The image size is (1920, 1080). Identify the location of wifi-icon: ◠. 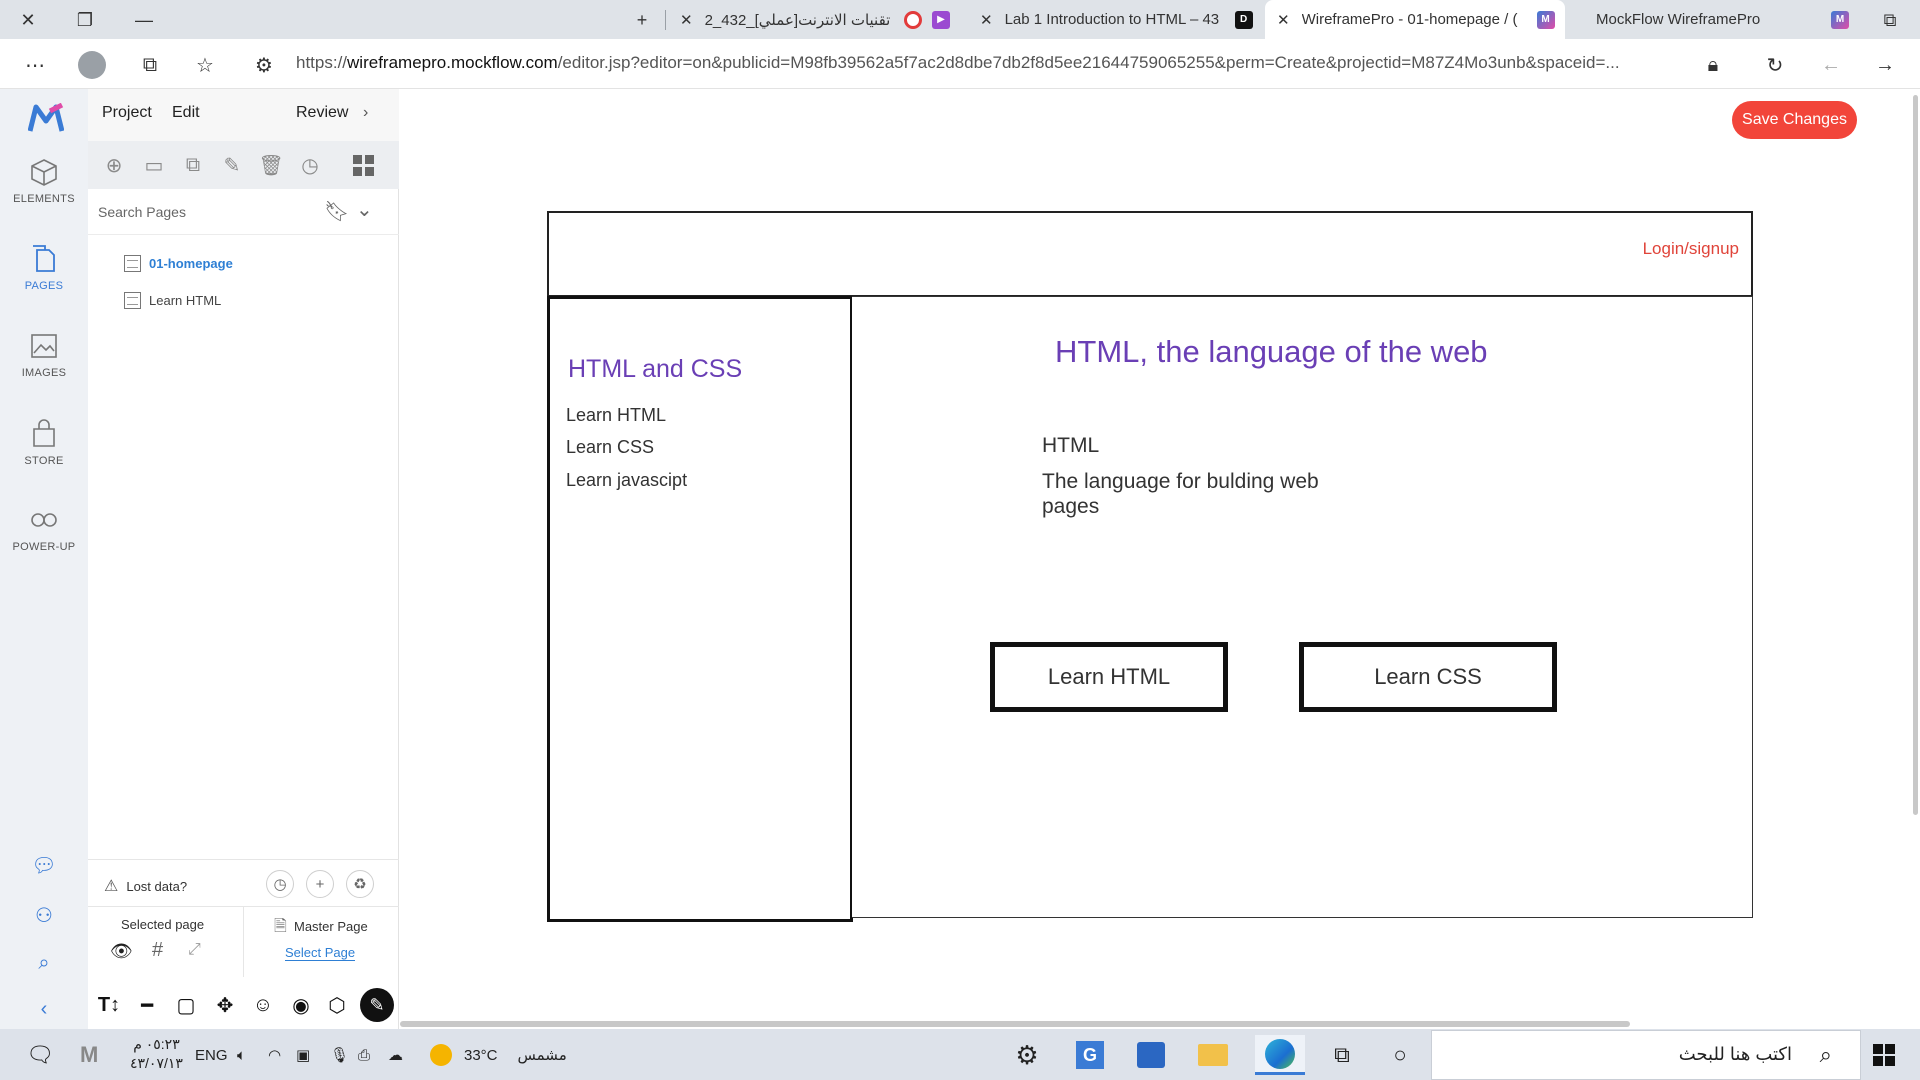
(274, 1055).